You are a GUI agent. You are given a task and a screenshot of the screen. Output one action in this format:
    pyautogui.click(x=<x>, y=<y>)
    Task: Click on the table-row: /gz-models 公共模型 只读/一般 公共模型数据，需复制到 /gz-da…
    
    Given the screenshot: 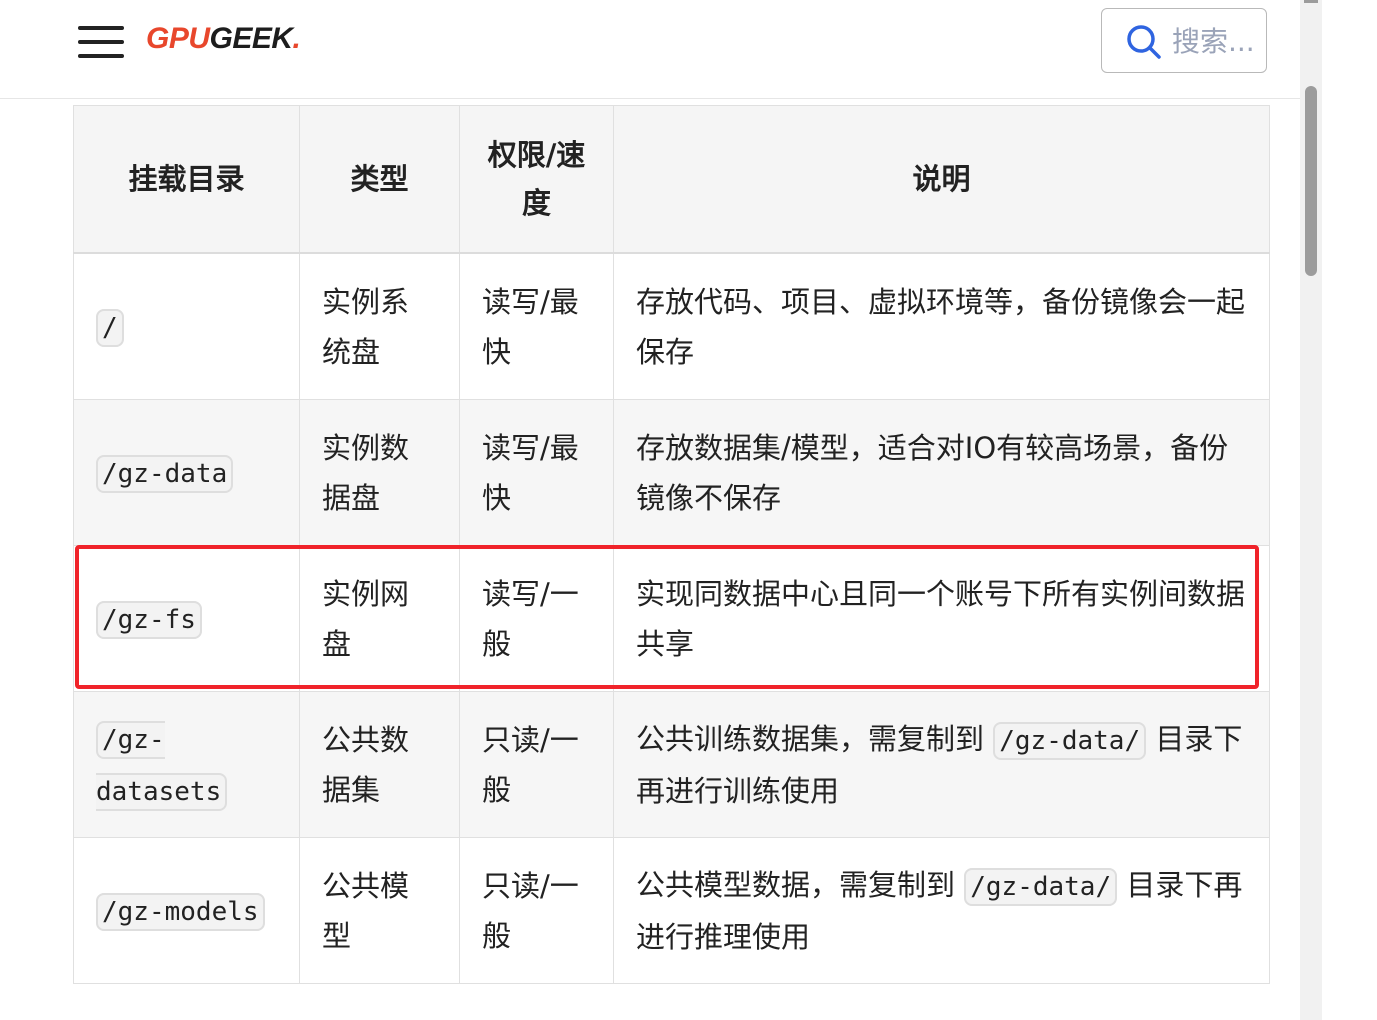 What is the action you would take?
    pyautogui.click(x=671, y=910)
    